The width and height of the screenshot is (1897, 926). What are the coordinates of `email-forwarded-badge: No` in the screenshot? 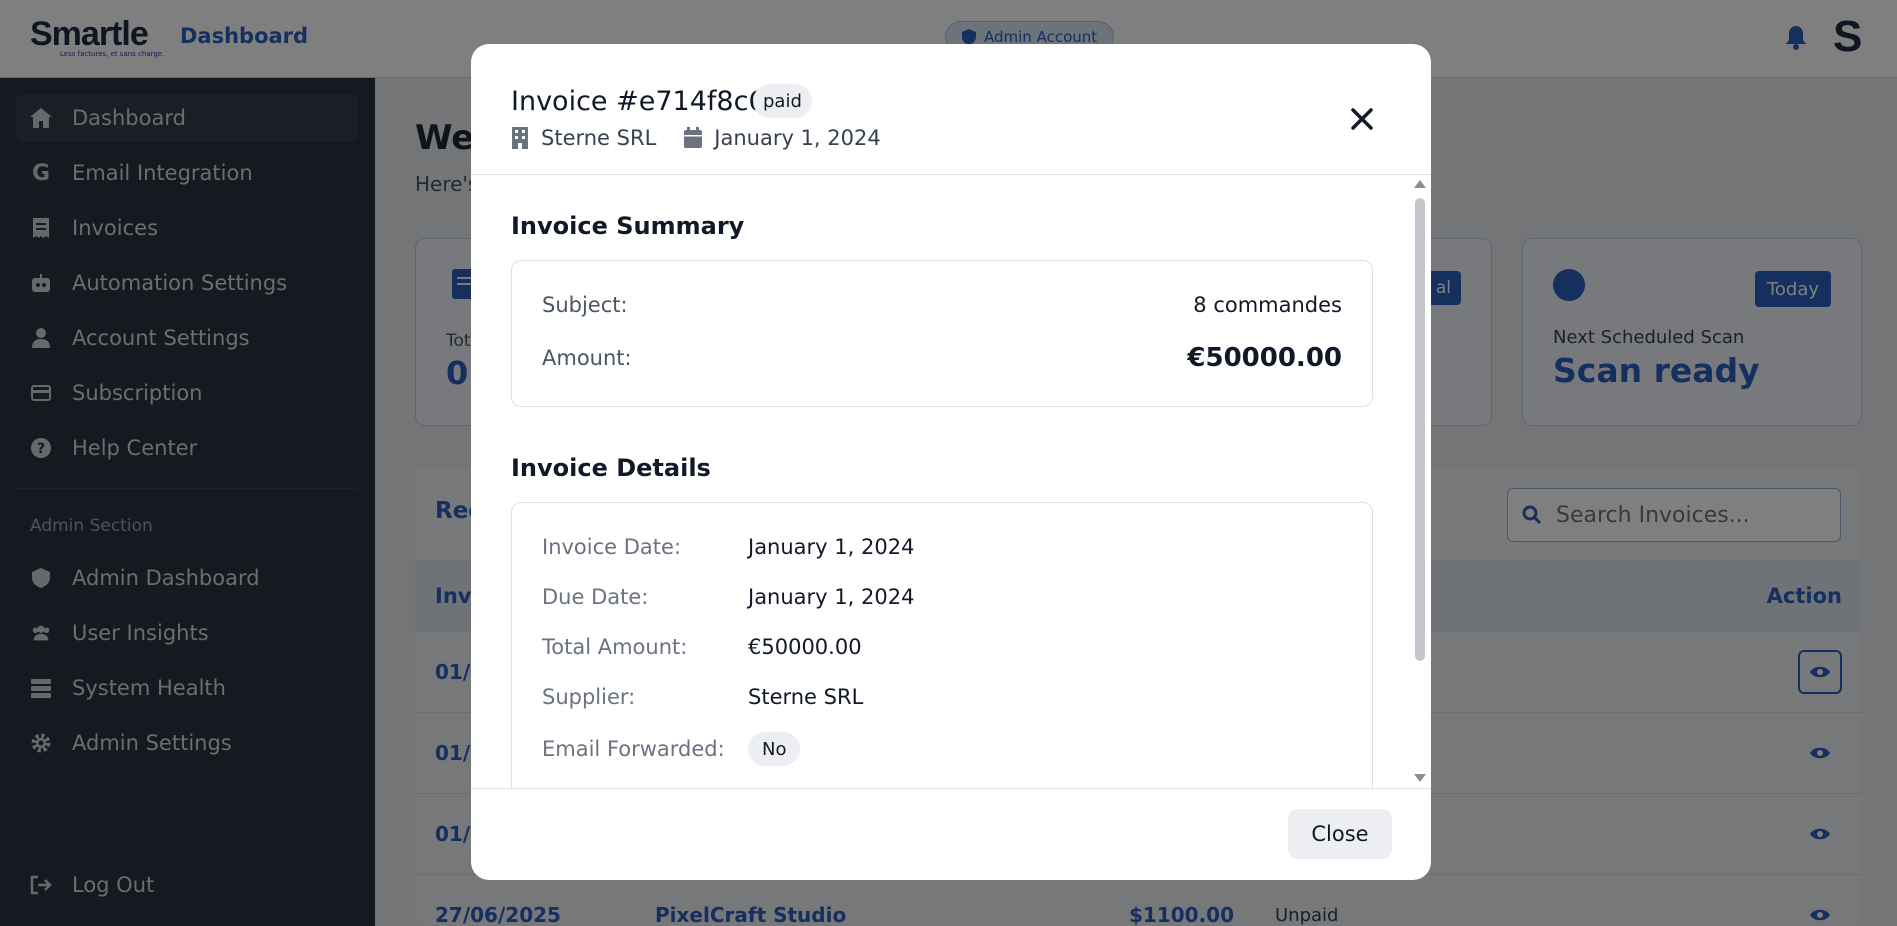 It's located at (774, 749).